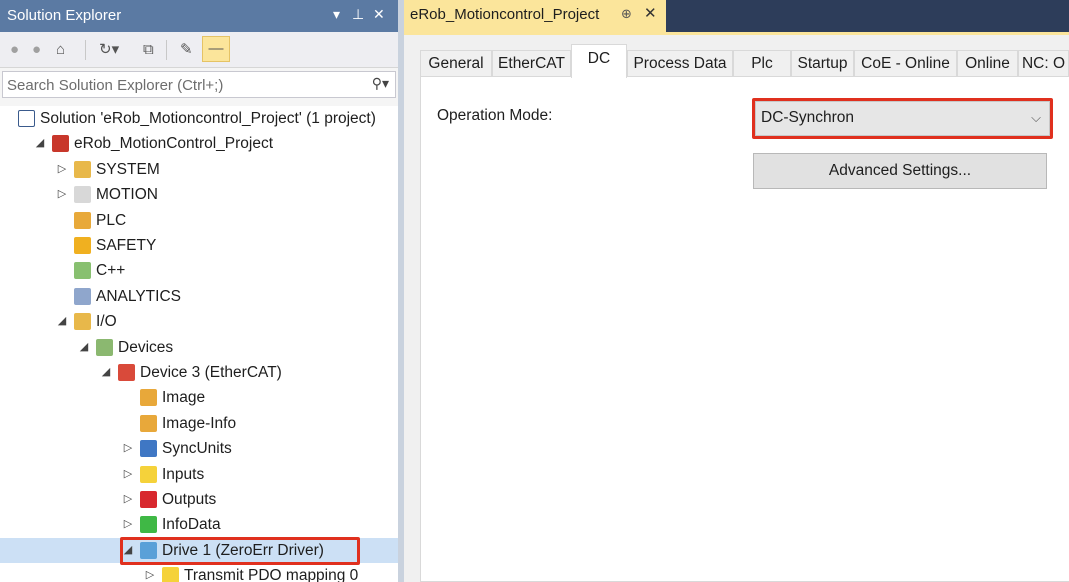 The width and height of the screenshot is (1069, 582). Describe the element at coordinates (987, 63) in the screenshot. I see `tab-online: Online` at that location.